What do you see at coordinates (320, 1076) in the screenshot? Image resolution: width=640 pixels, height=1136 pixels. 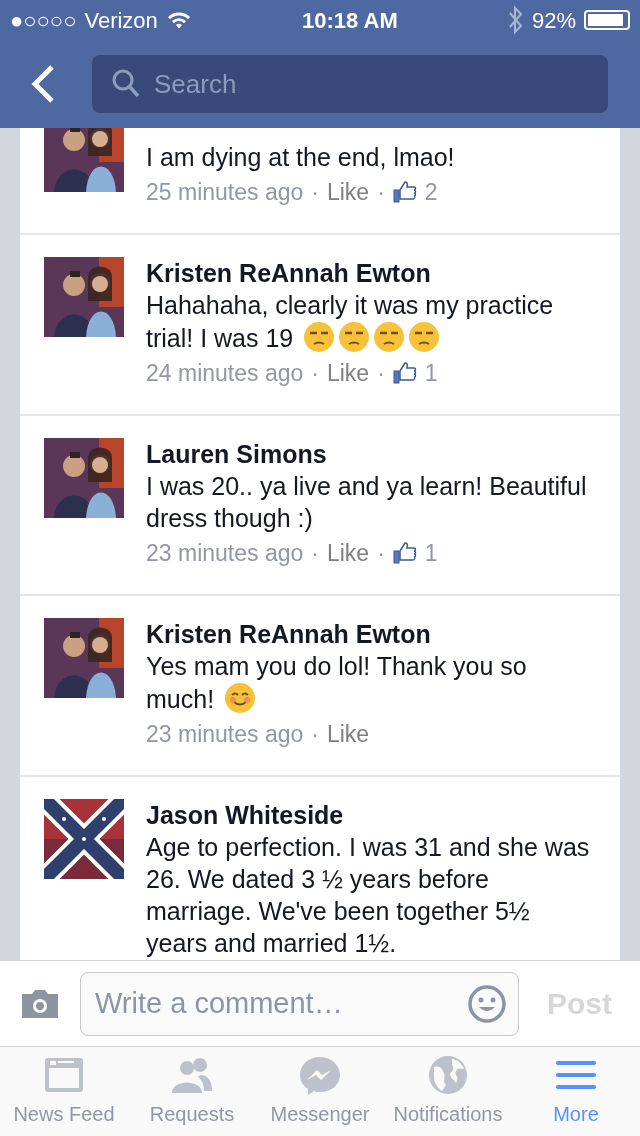 I see `messenger-icon` at bounding box center [320, 1076].